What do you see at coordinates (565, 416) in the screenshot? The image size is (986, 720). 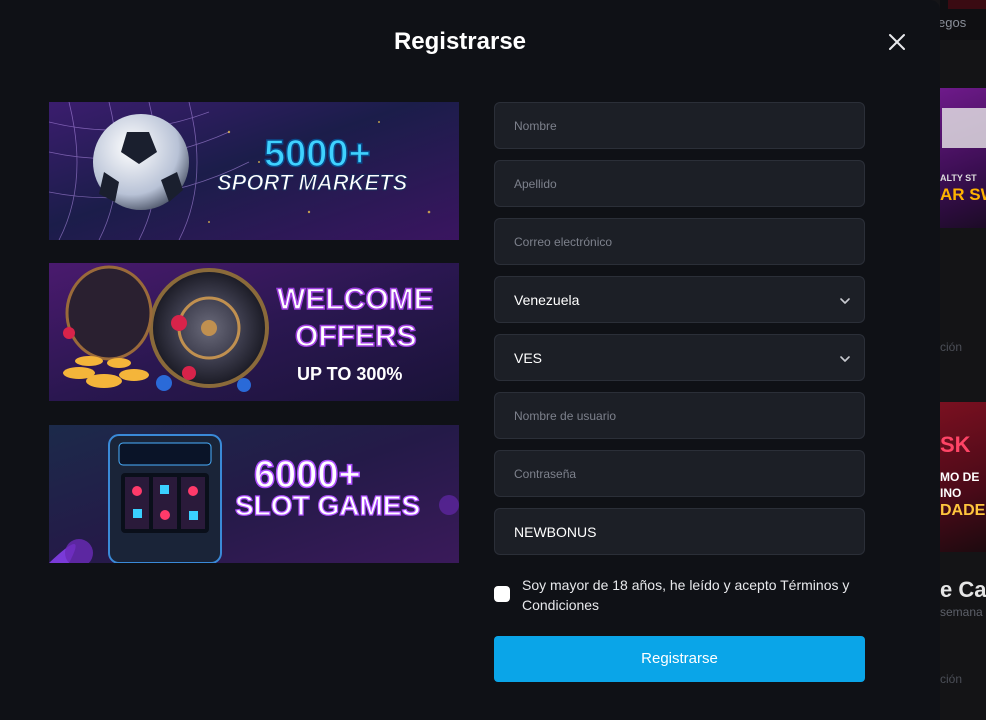 I see `username-placeholder: Nombre de usuario` at bounding box center [565, 416].